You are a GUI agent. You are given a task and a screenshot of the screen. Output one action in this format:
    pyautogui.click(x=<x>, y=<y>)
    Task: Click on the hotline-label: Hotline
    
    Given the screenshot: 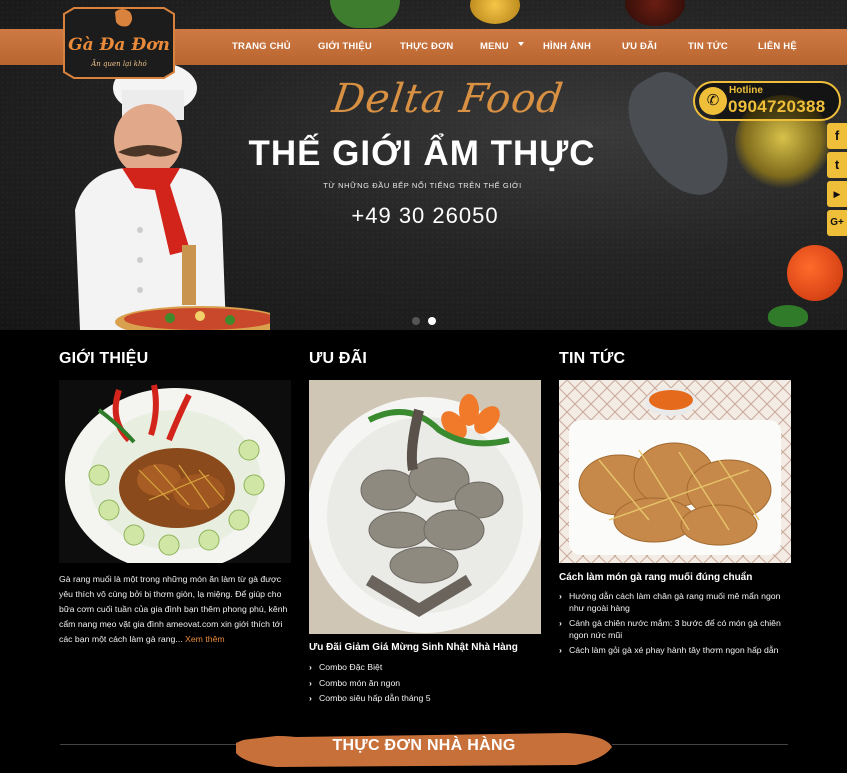 What is the action you would take?
    pyautogui.click(x=746, y=90)
    